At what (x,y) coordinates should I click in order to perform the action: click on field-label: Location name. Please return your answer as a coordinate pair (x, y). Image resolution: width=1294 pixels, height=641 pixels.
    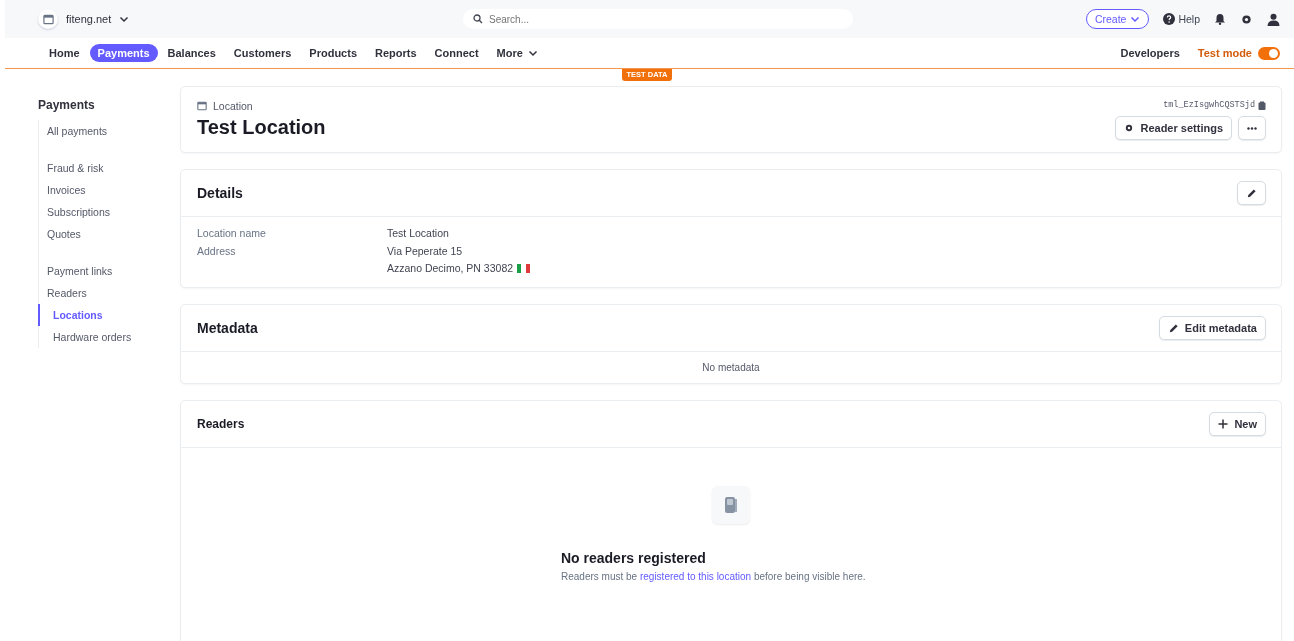
    Looking at the image, I should click on (232, 233).